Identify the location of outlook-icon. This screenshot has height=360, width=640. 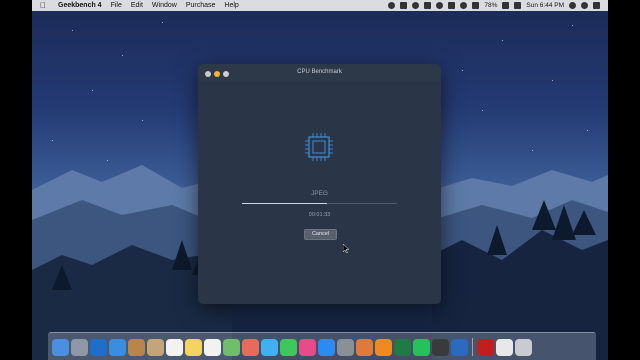
(98, 347).